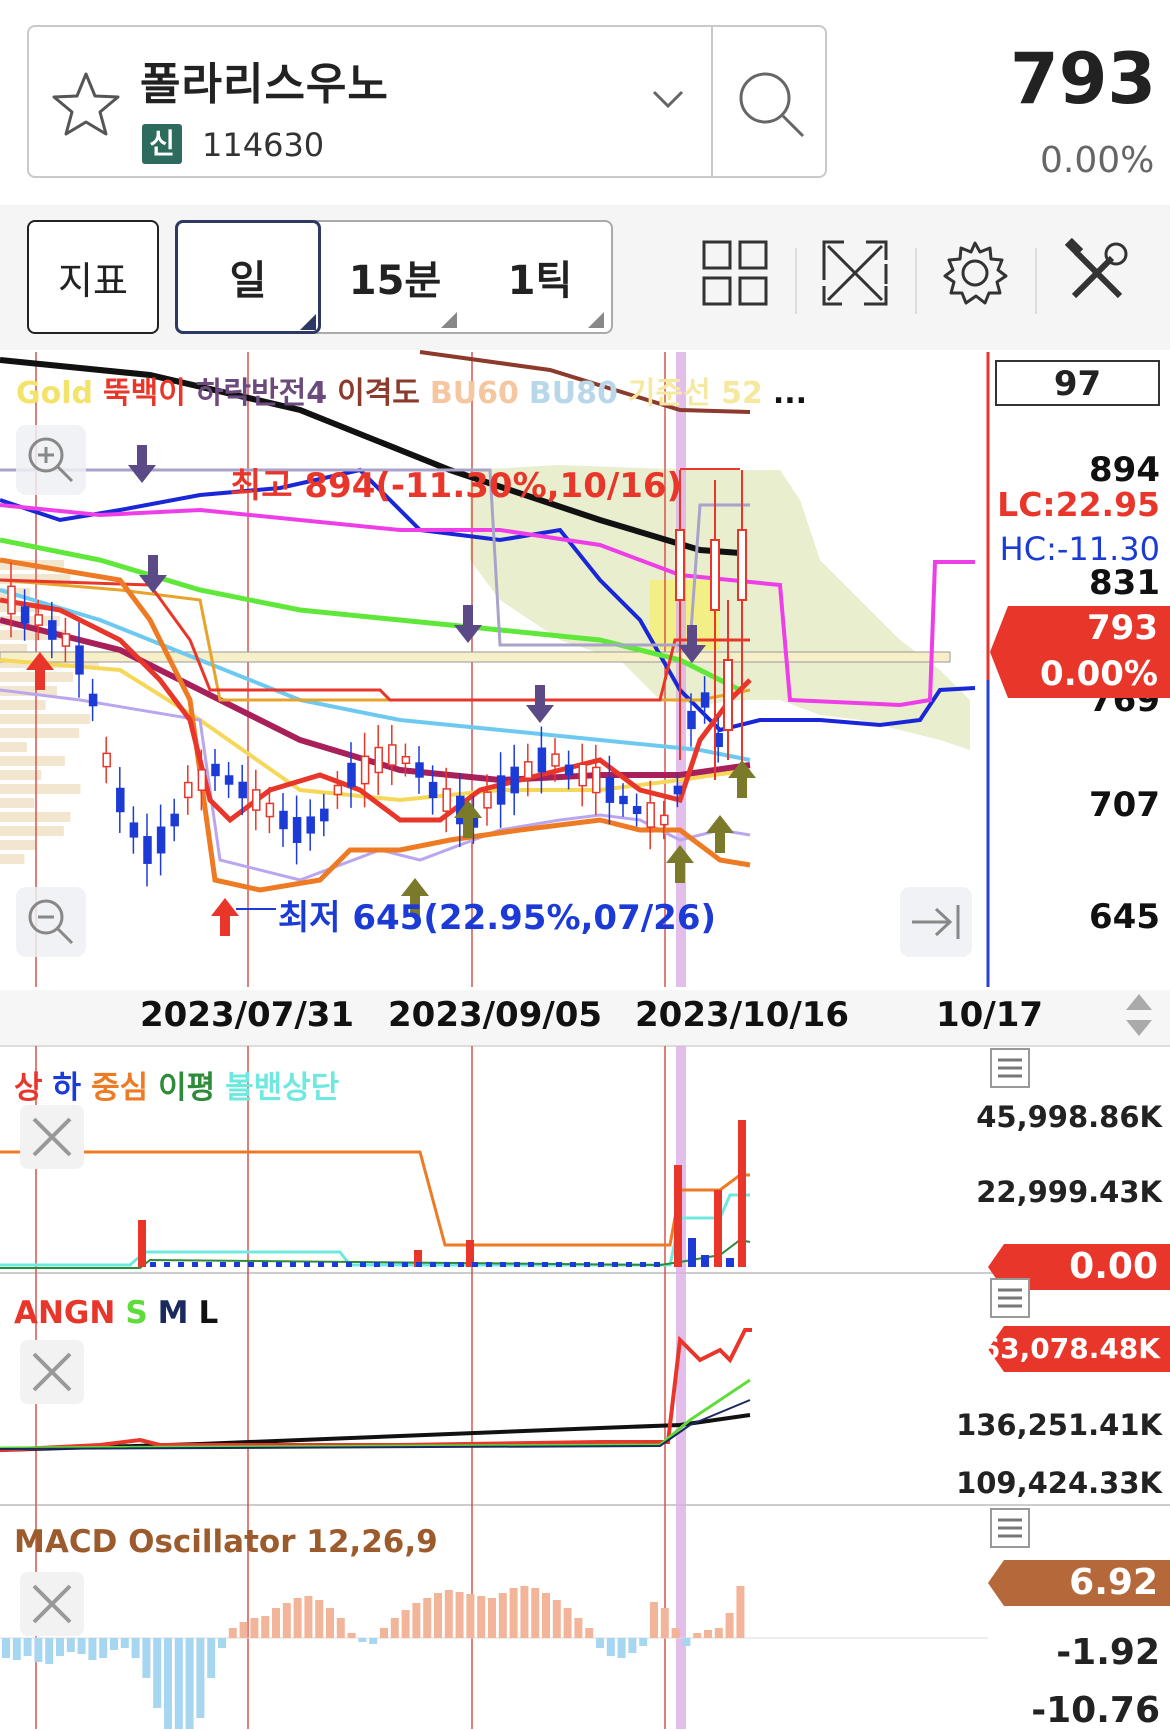 This screenshot has height=1731, width=1170. What do you see at coordinates (497, 918) in the screenshot?
I see `low-label: 최저 645(22.95%,07/26)` at bounding box center [497, 918].